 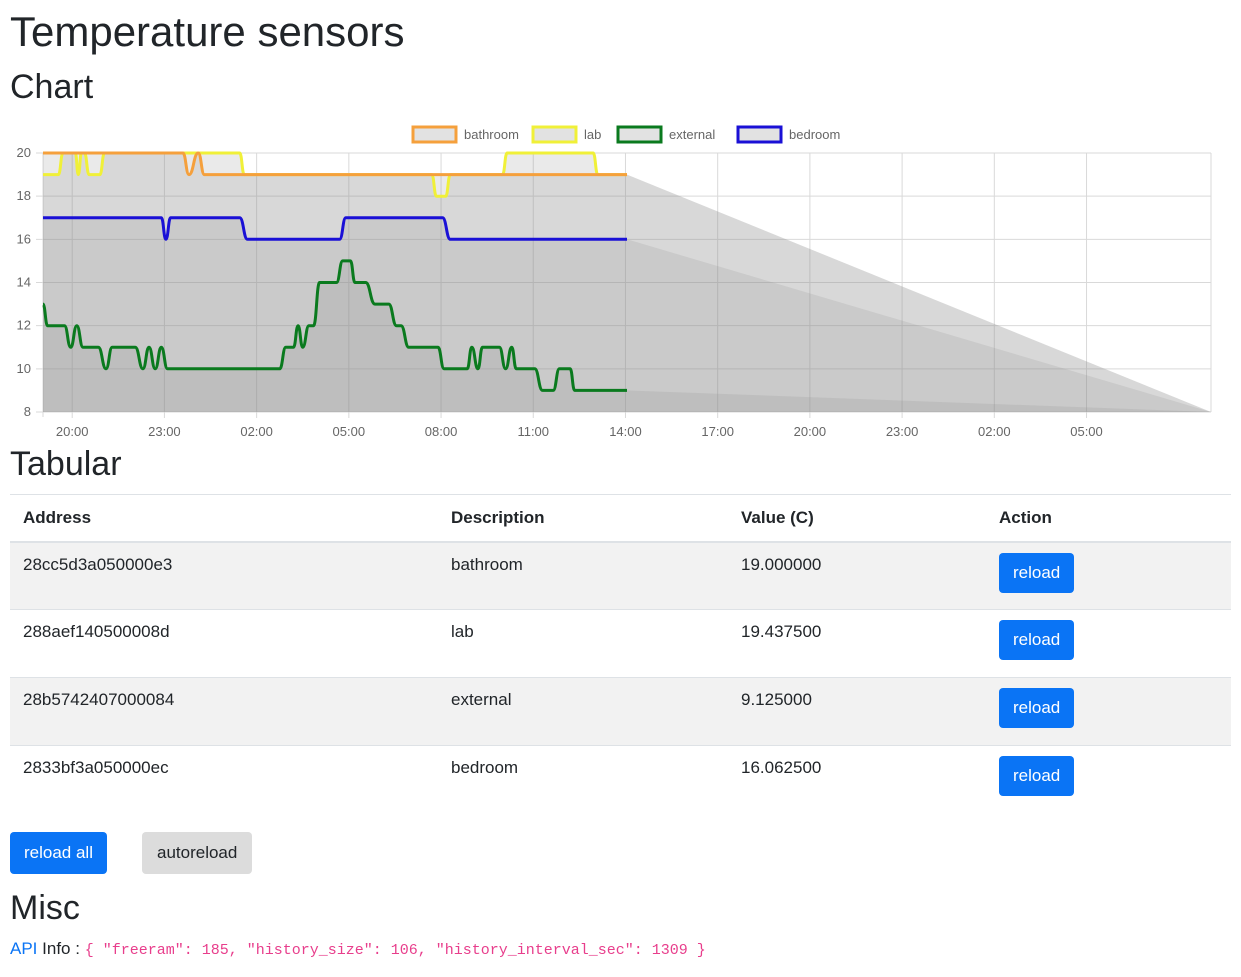 I want to click on legend-label: lab, so click(x=592, y=134).